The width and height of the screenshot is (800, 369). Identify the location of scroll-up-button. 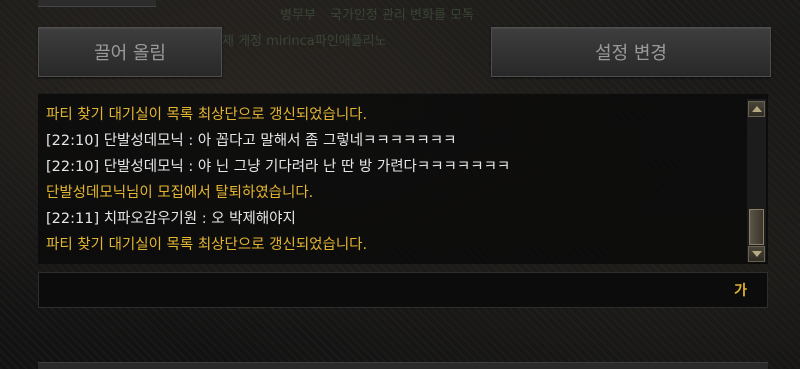
(756, 109).